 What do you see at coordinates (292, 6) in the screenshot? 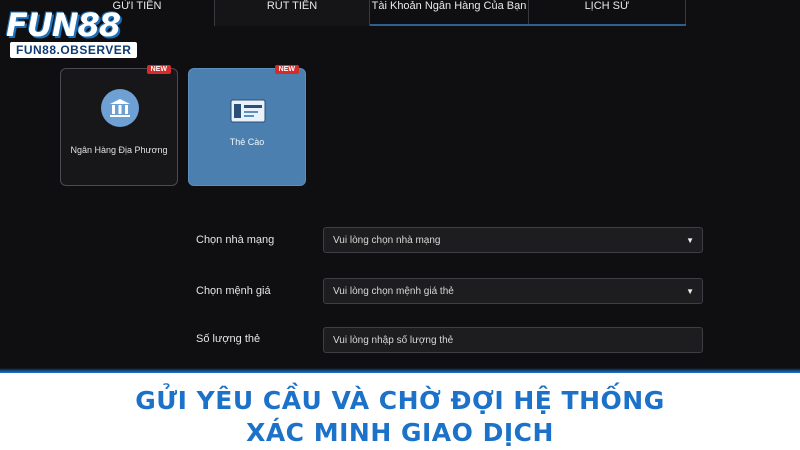
I see `tab-withdraw-label: RÚT TIỀN` at bounding box center [292, 6].